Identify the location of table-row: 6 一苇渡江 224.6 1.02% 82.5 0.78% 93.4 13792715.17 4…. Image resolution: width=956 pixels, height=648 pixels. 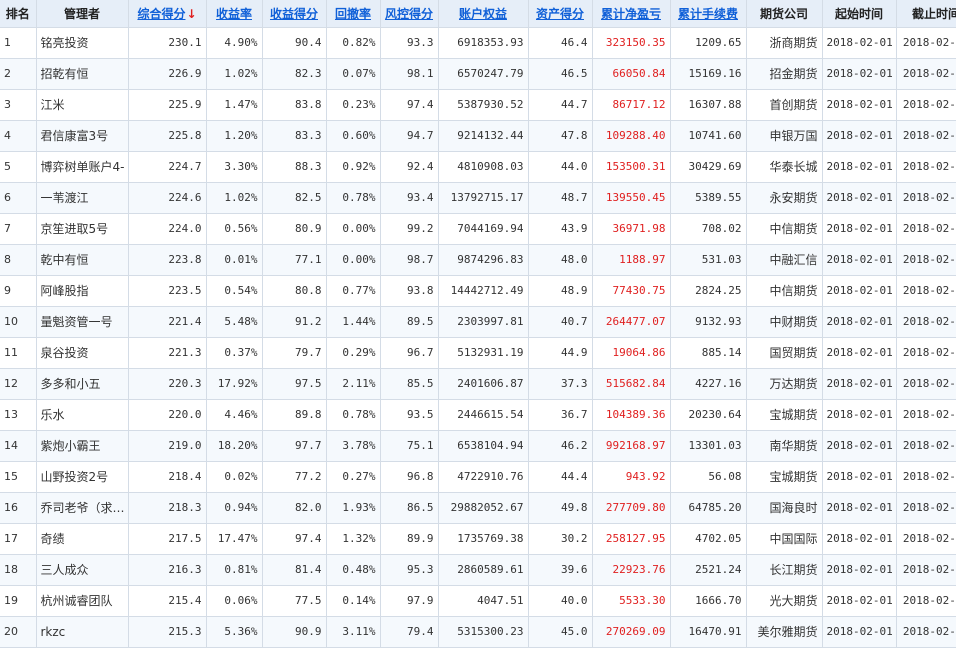
(478, 198).